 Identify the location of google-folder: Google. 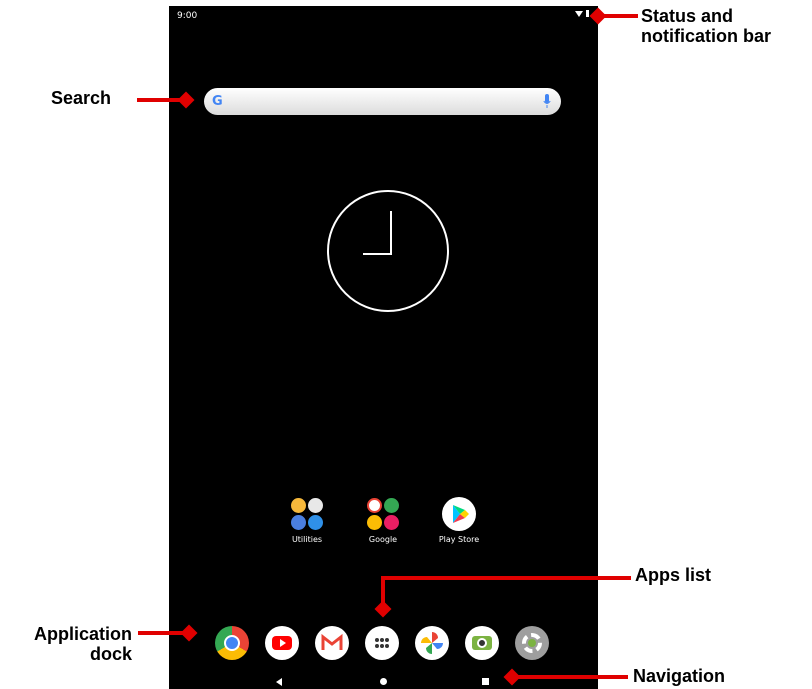
(383, 520).